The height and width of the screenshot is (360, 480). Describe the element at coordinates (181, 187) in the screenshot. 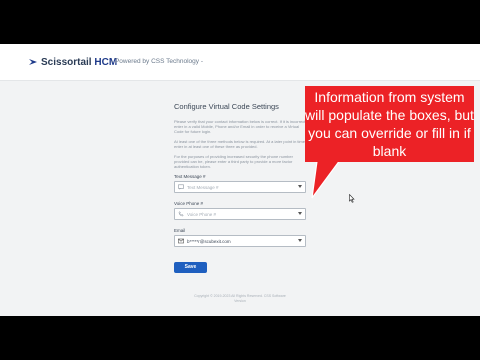

I see `message-icon` at that location.